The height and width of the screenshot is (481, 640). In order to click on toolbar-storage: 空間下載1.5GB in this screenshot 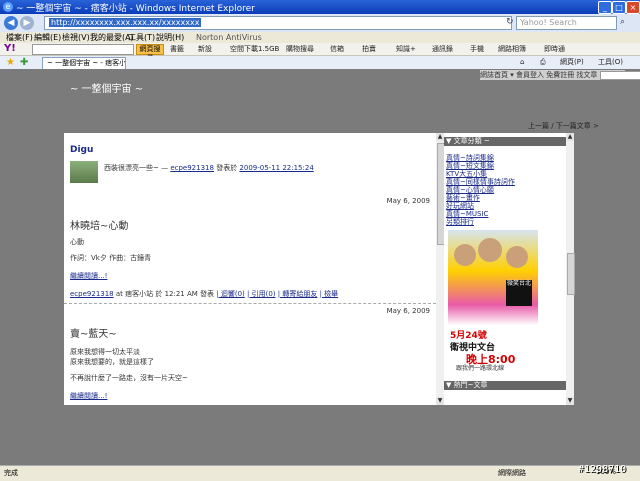, I will do `click(254, 49)`.